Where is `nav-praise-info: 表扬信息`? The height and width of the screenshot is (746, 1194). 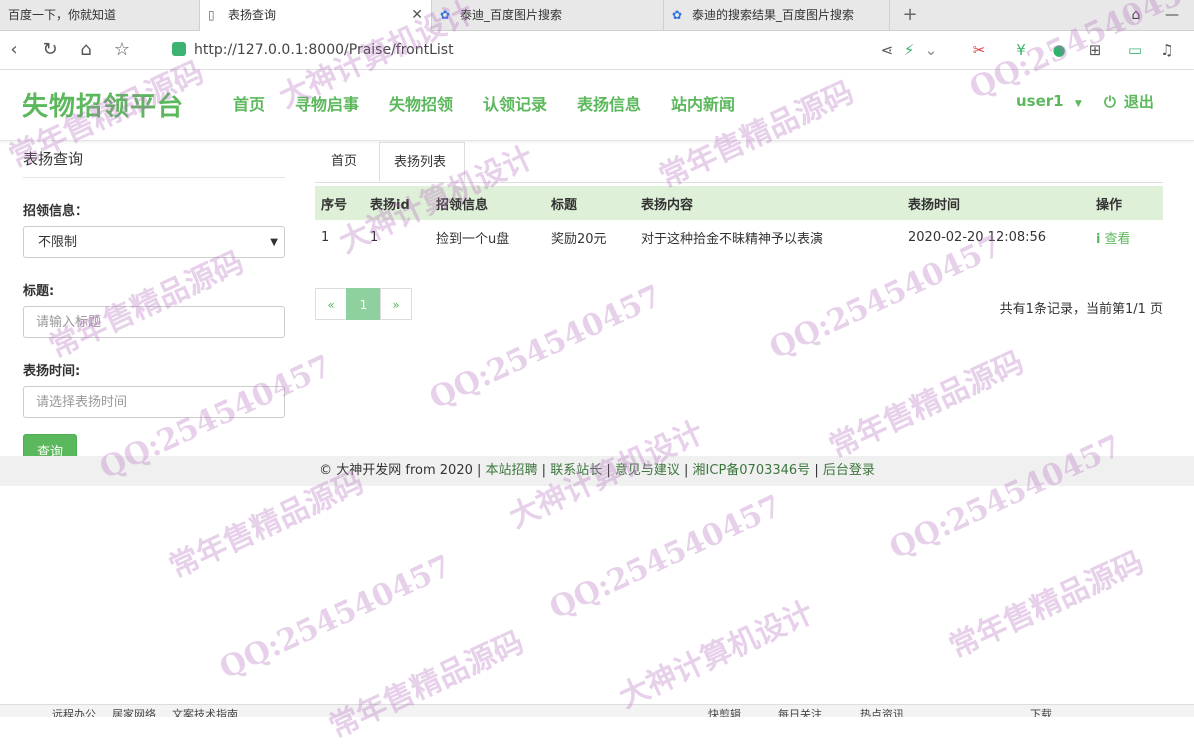
nav-praise-info: 表扬信息 is located at coordinates (609, 103).